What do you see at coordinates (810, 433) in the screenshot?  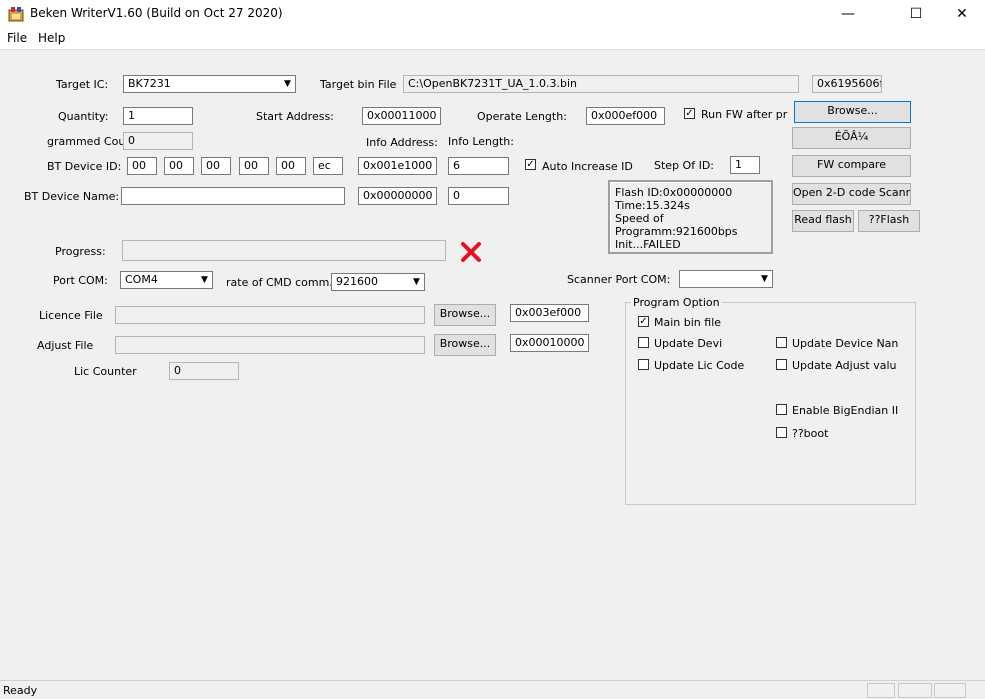 I see `qq-boot-label: ??boot` at bounding box center [810, 433].